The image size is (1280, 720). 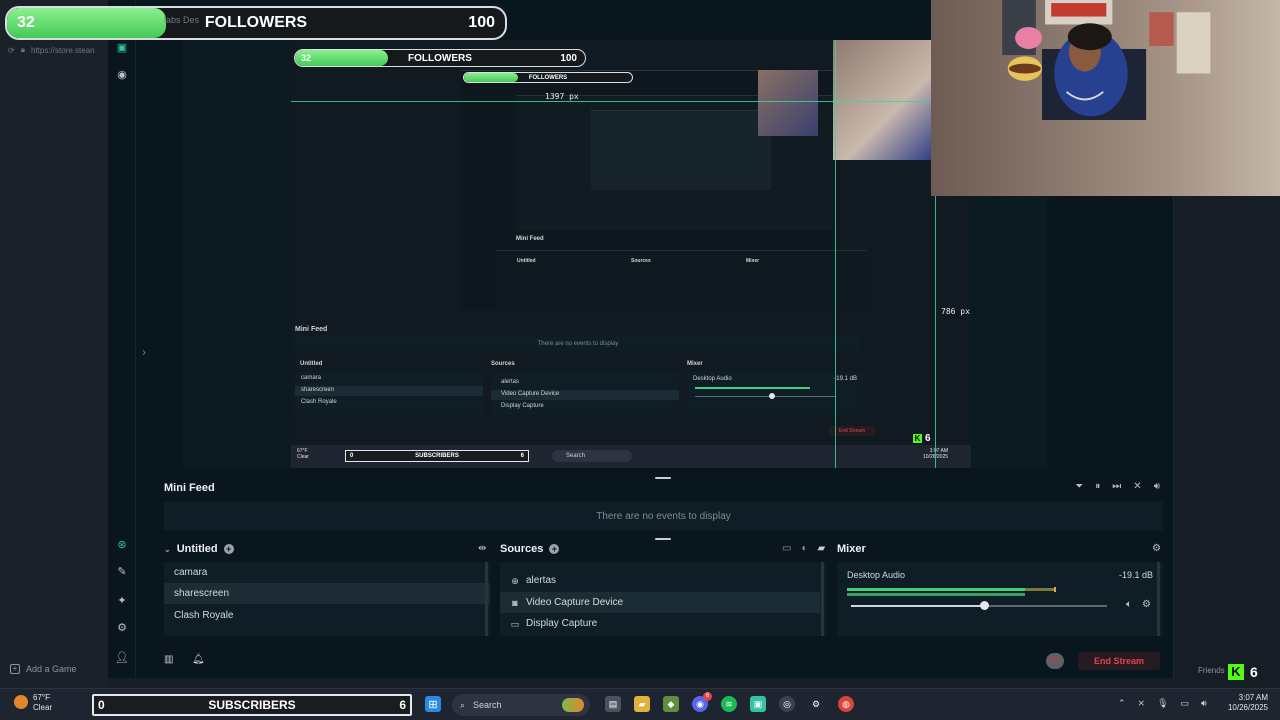 What do you see at coordinates (575, 602) in the screenshot?
I see `source-label: Video Capture Device` at bounding box center [575, 602].